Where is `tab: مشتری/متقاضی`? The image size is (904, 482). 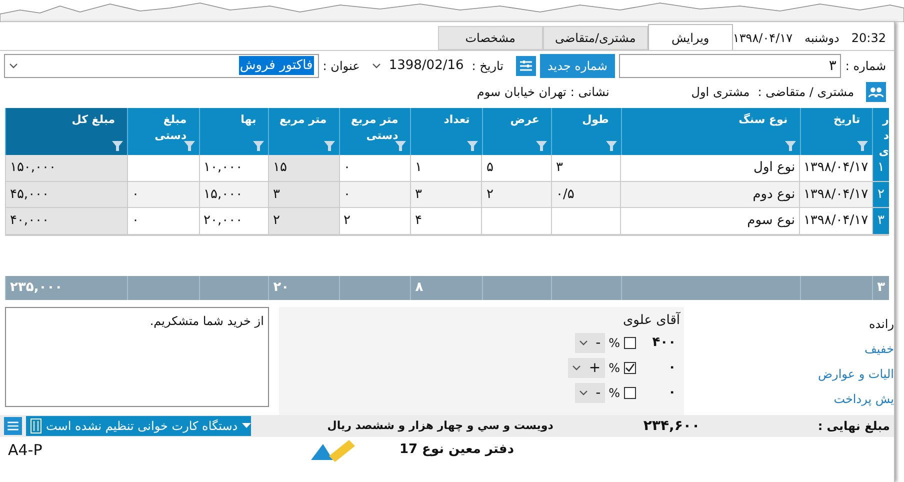 tab: مشتری/متقاضی is located at coordinates (595, 38).